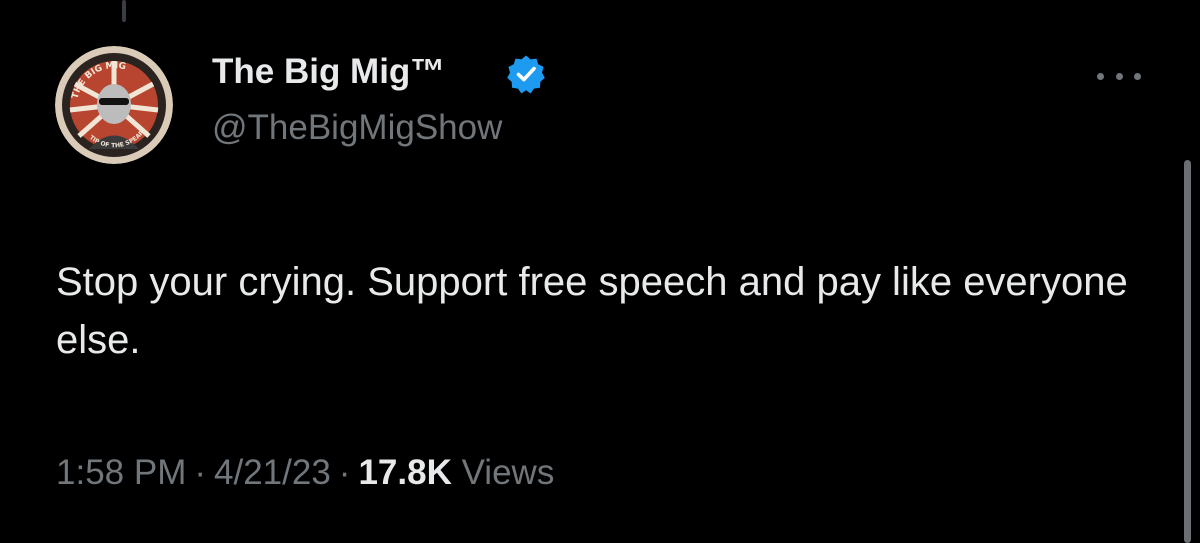  Describe the element at coordinates (124, 11) in the screenshot. I see `thread-connector-line` at that location.